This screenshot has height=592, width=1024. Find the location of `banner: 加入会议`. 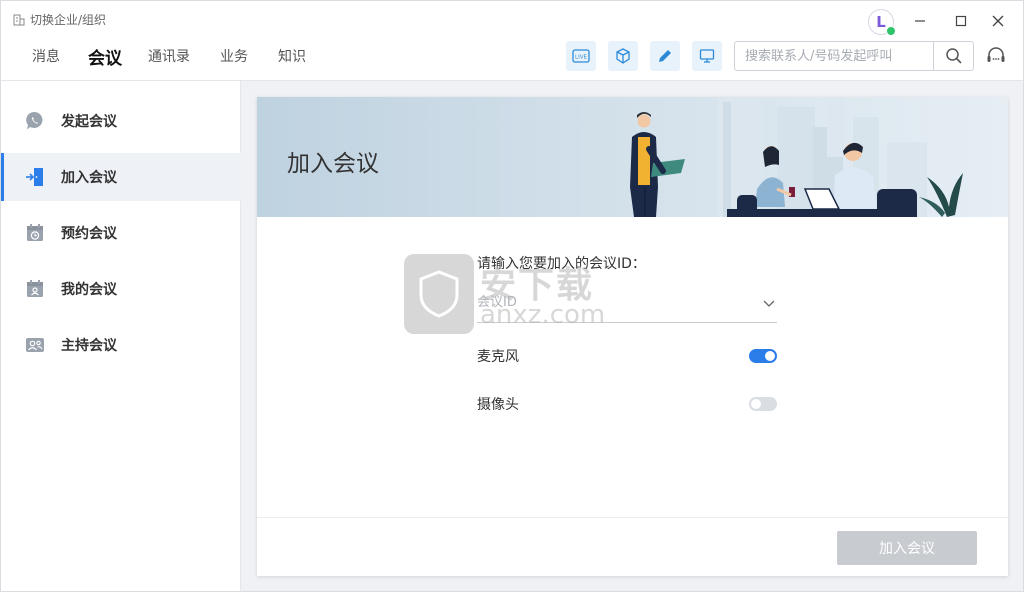

banner: 加入会议 is located at coordinates (632, 157).